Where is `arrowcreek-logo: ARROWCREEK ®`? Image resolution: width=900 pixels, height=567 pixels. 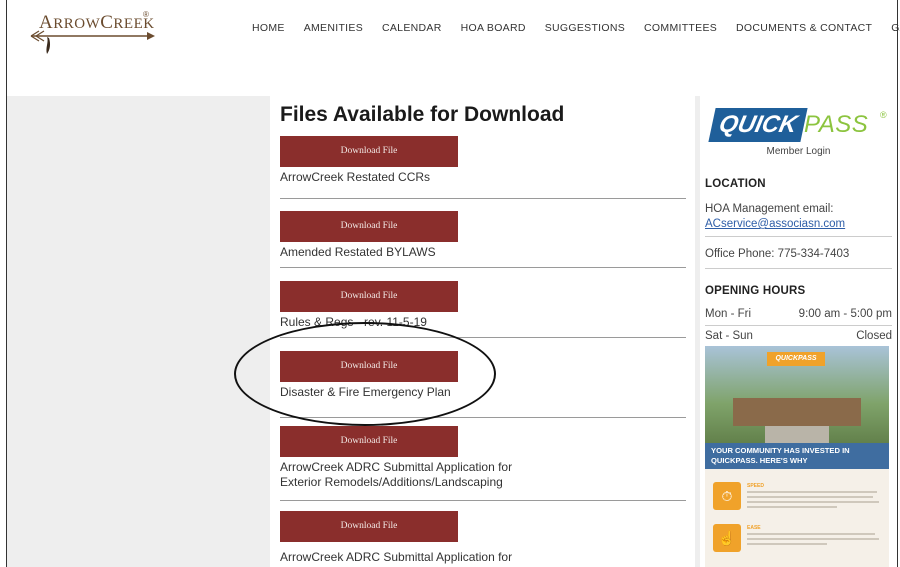 arrowcreek-logo: ARROWCREEK ® is located at coordinates (90, 33).